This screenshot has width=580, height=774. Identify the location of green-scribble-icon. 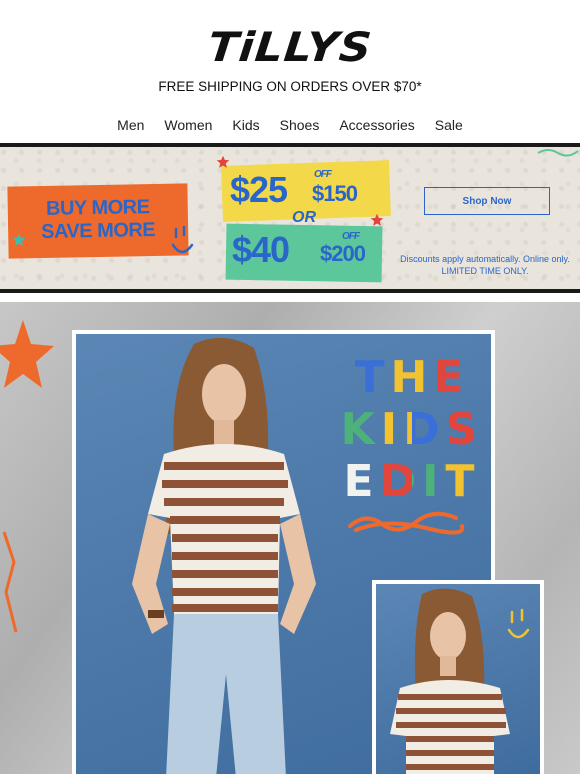
(558, 153).